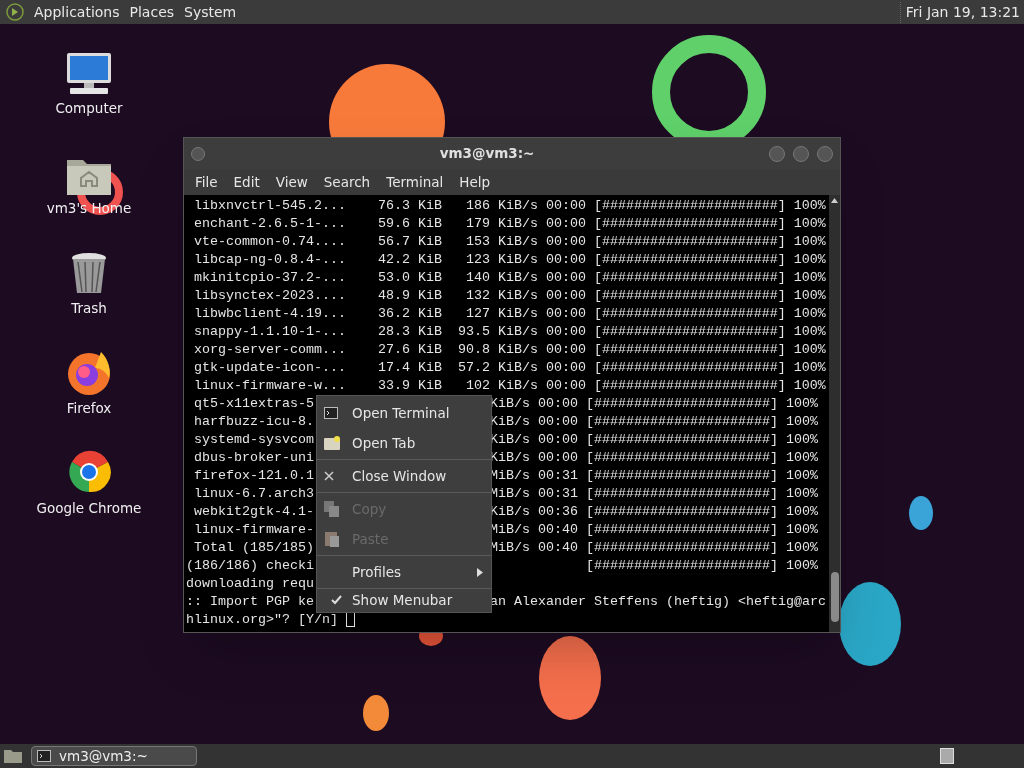  I want to click on trash-icon, so click(89, 274).